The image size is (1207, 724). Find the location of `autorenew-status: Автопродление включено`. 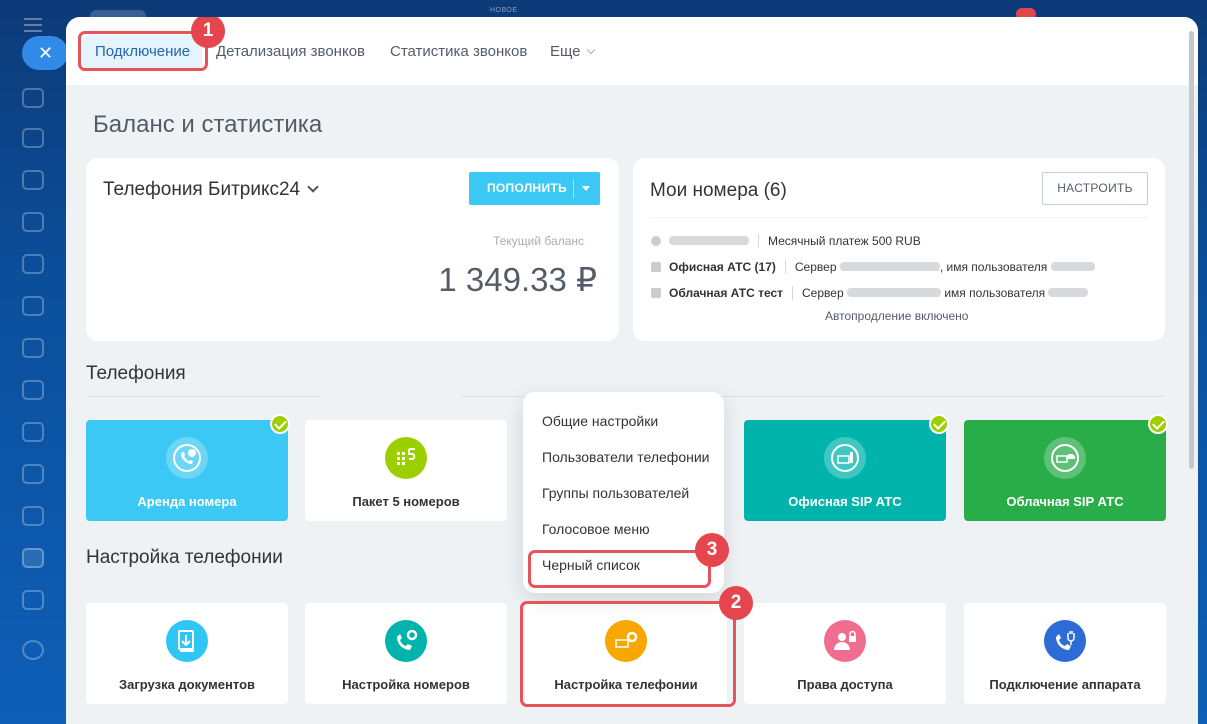

autorenew-status: Автопродление включено is located at coordinates (897, 316).